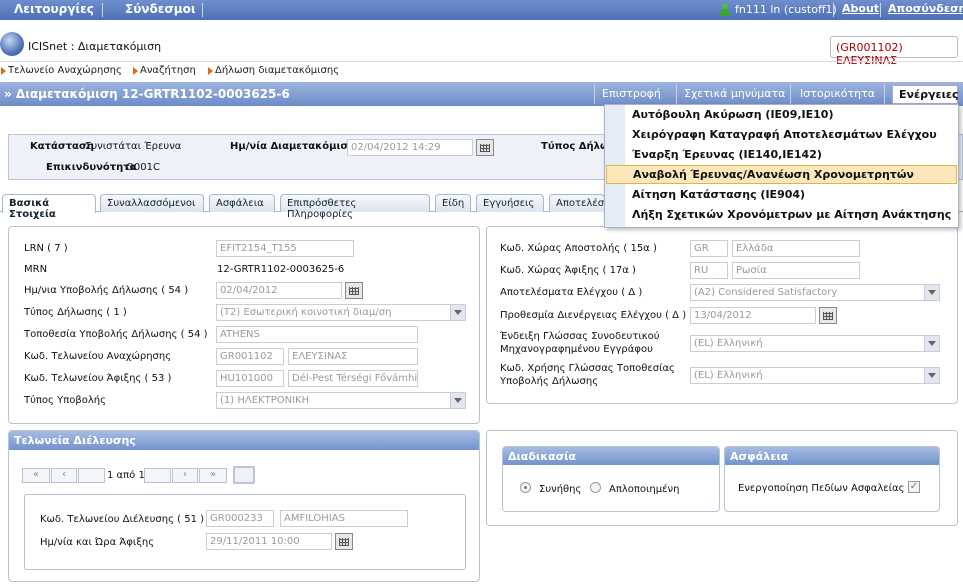 The width and height of the screenshot is (963, 586). I want to click on radio-normal, so click(525, 487).